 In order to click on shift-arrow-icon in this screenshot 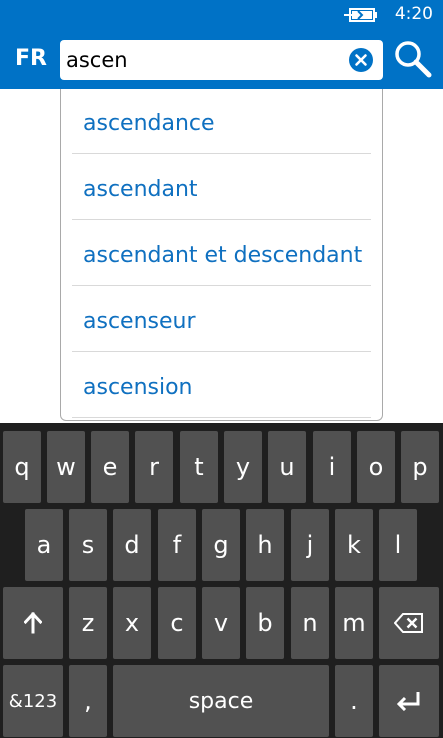, I will do `click(33, 623)`.